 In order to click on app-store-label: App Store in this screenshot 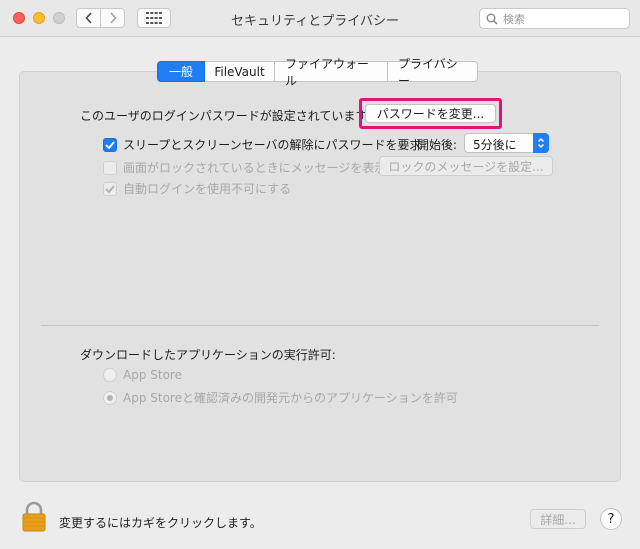, I will do `click(152, 375)`.